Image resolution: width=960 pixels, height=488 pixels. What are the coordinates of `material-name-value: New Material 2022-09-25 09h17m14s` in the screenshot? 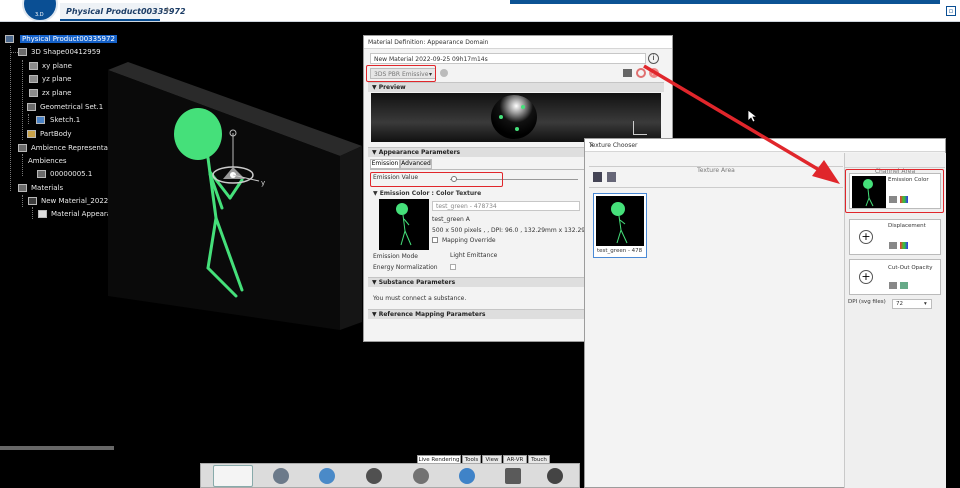 It's located at (431, 59).